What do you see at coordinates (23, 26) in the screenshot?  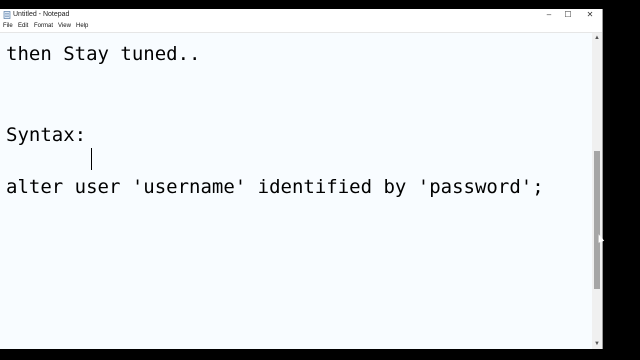 I see `menu-edit: Edit` at bounding box center [23, 26].